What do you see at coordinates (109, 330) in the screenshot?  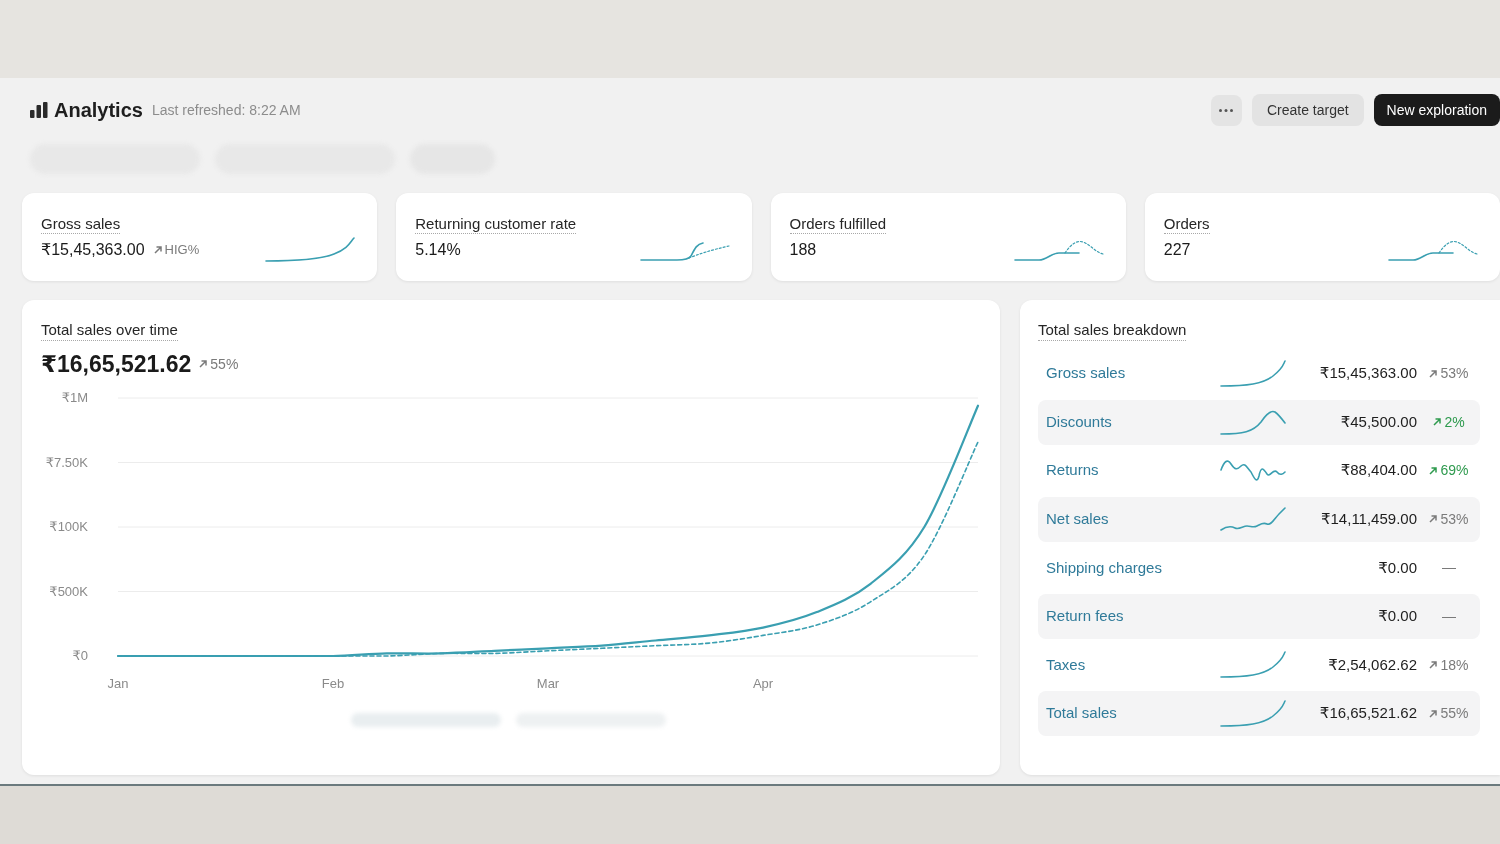 I see `card-title: Total sales over time` at bounding box center [109, 330].